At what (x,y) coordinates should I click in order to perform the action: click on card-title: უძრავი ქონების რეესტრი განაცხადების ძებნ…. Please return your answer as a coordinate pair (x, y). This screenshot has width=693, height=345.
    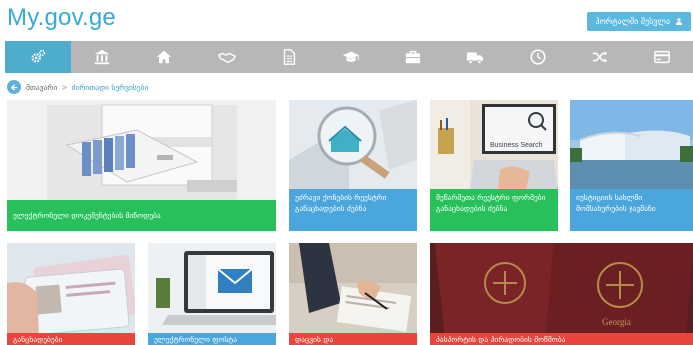
    Looking at the image, I should click on (353, 210).